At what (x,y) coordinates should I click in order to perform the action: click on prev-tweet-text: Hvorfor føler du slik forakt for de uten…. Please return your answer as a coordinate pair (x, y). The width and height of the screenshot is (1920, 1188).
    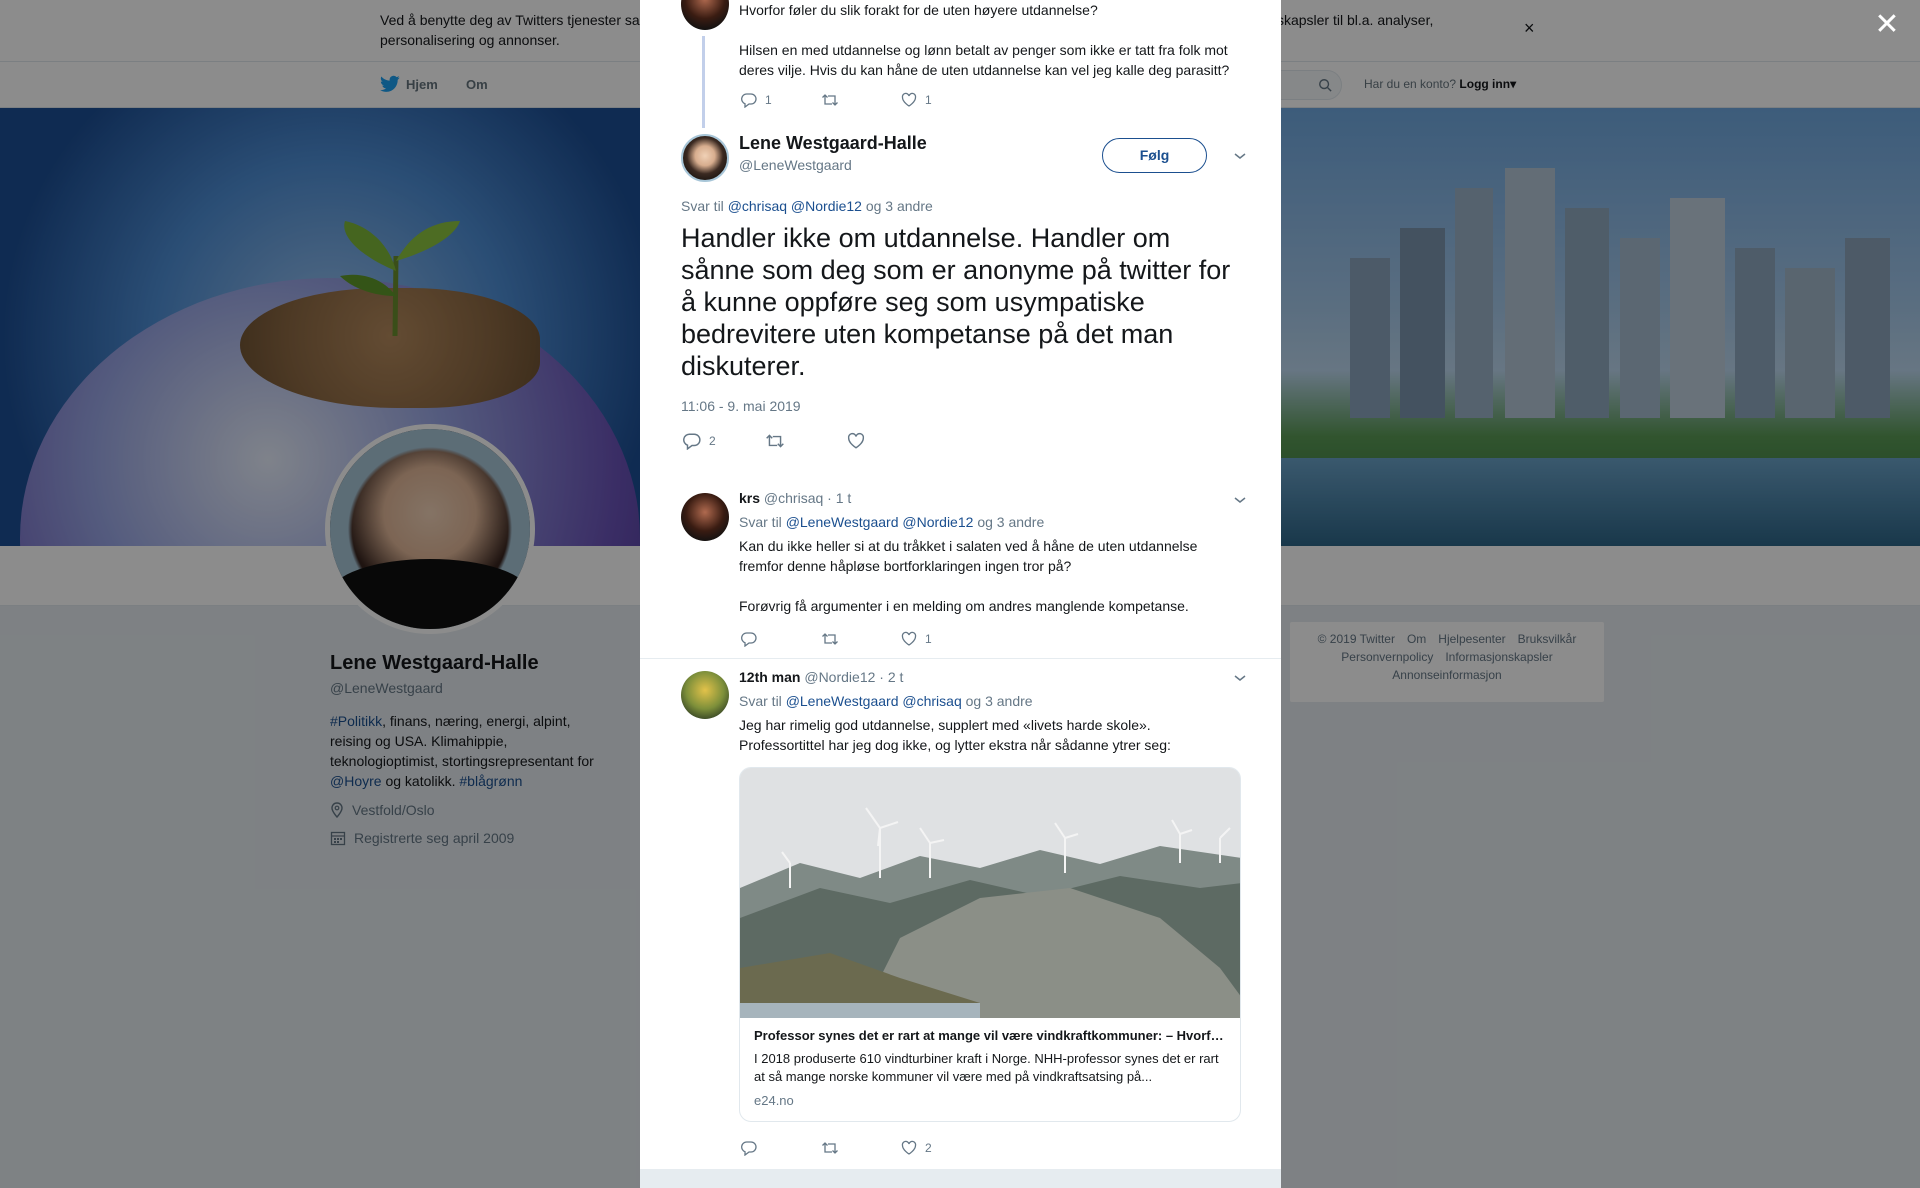
    Looking at the image, I should click on (999, 40).